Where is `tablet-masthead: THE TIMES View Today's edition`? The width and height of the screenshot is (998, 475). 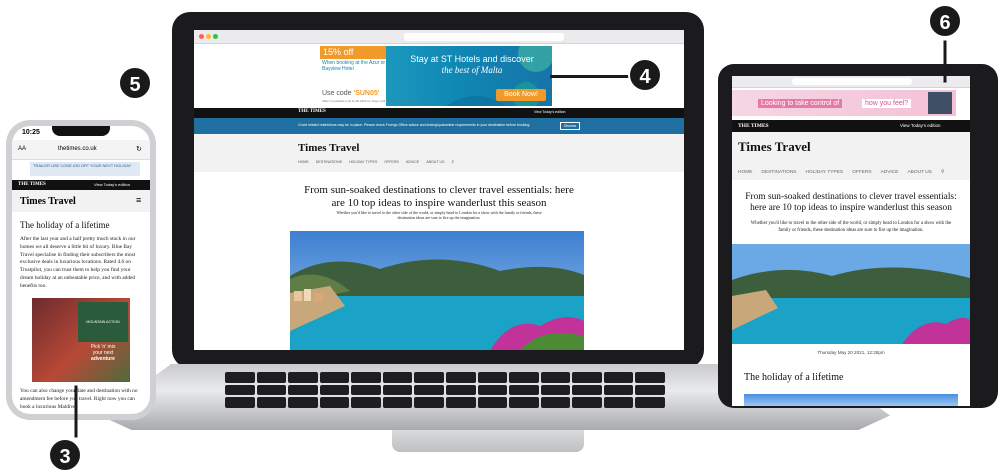 tablet-masthead: THE TIMES View Today's edition is located at coordinates (851, 126).